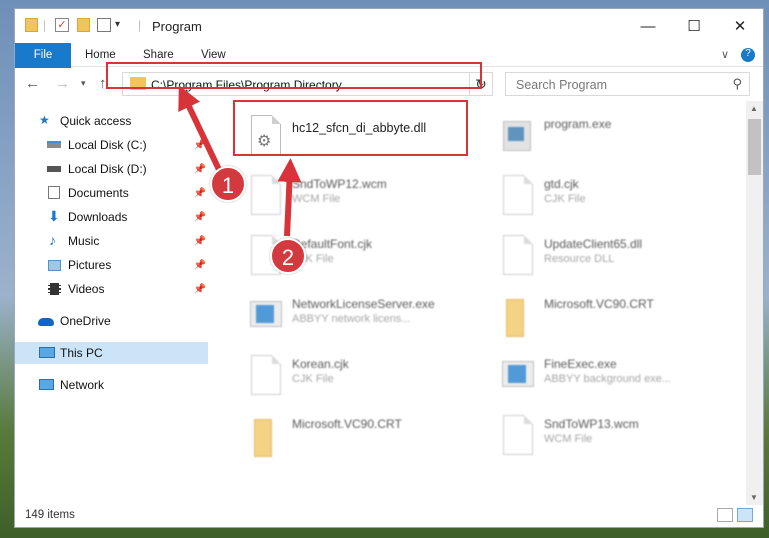  Describe the element at coordinates (240, 161) in the screenshot. I see `annotation-arrows` at that location.